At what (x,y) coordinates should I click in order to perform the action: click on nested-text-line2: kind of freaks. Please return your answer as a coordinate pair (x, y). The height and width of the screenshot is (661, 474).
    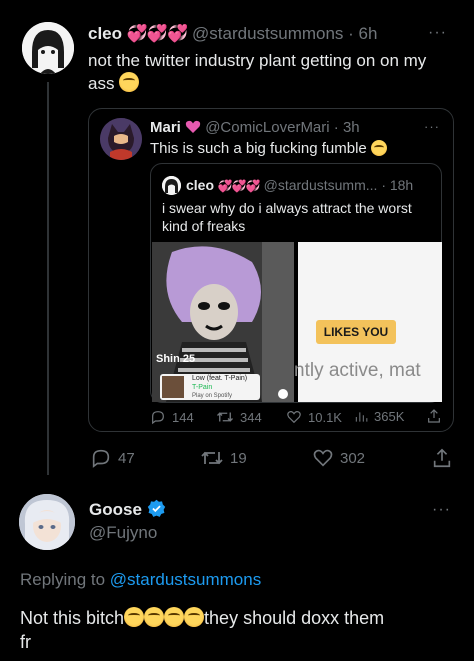
    Looking at the image, I should click on (204, 226).